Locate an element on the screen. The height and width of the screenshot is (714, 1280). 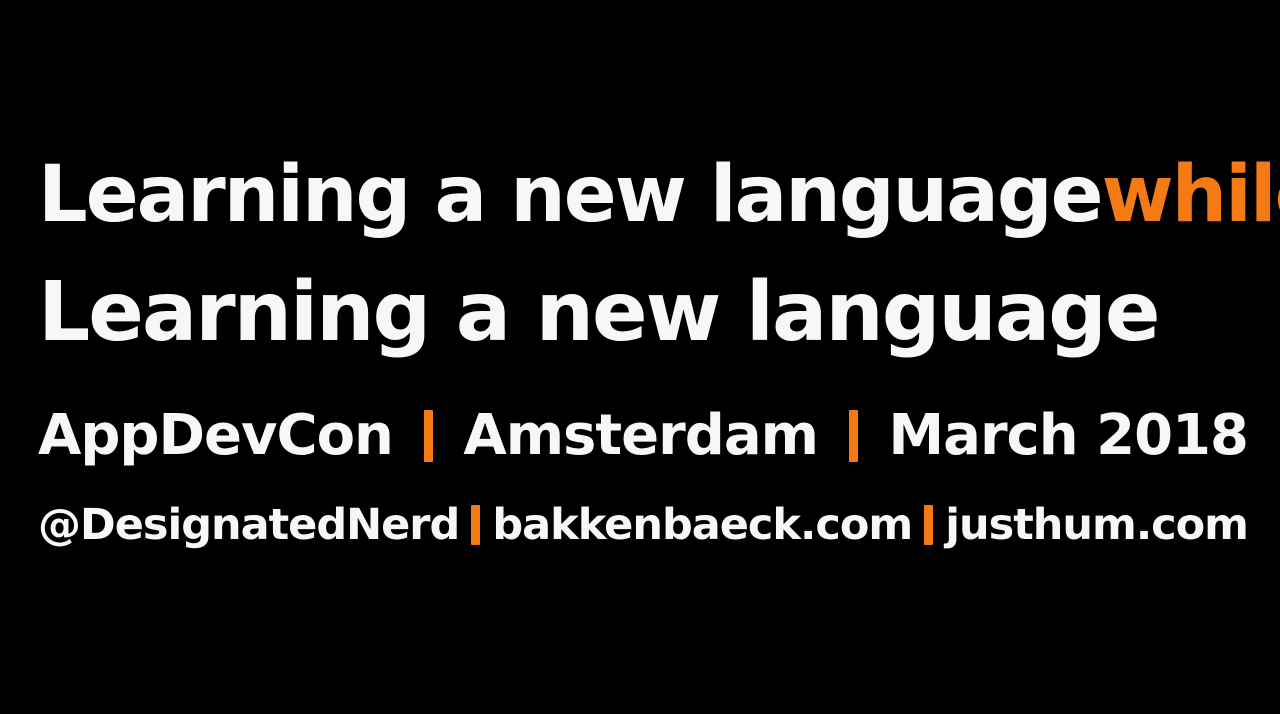
title-line-1-text: Learning a new language is located at coordinates (571, 195).